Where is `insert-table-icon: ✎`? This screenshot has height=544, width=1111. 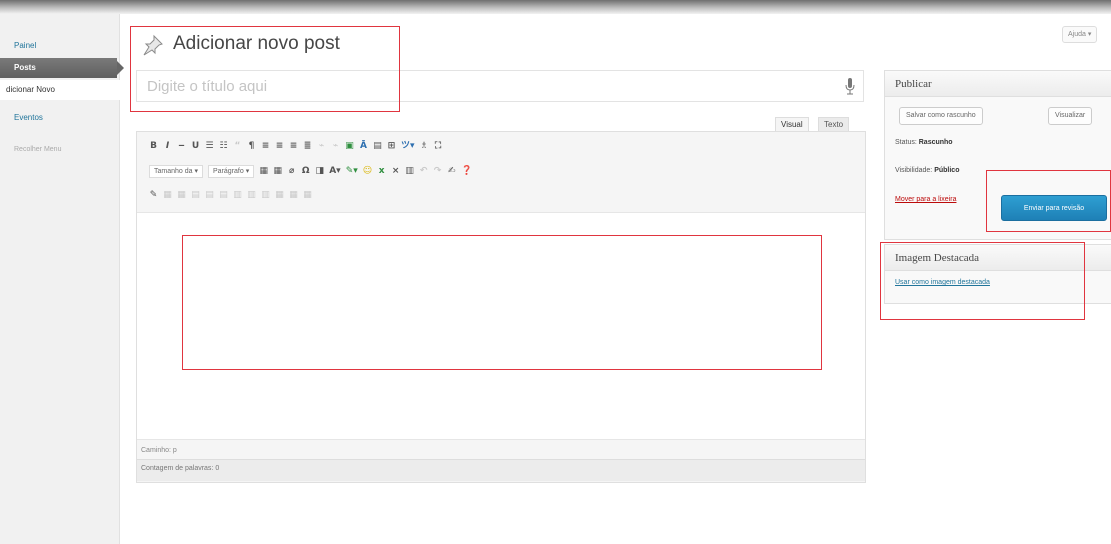
insert-table-icon: ✎ is located at coordinates (153, 195).